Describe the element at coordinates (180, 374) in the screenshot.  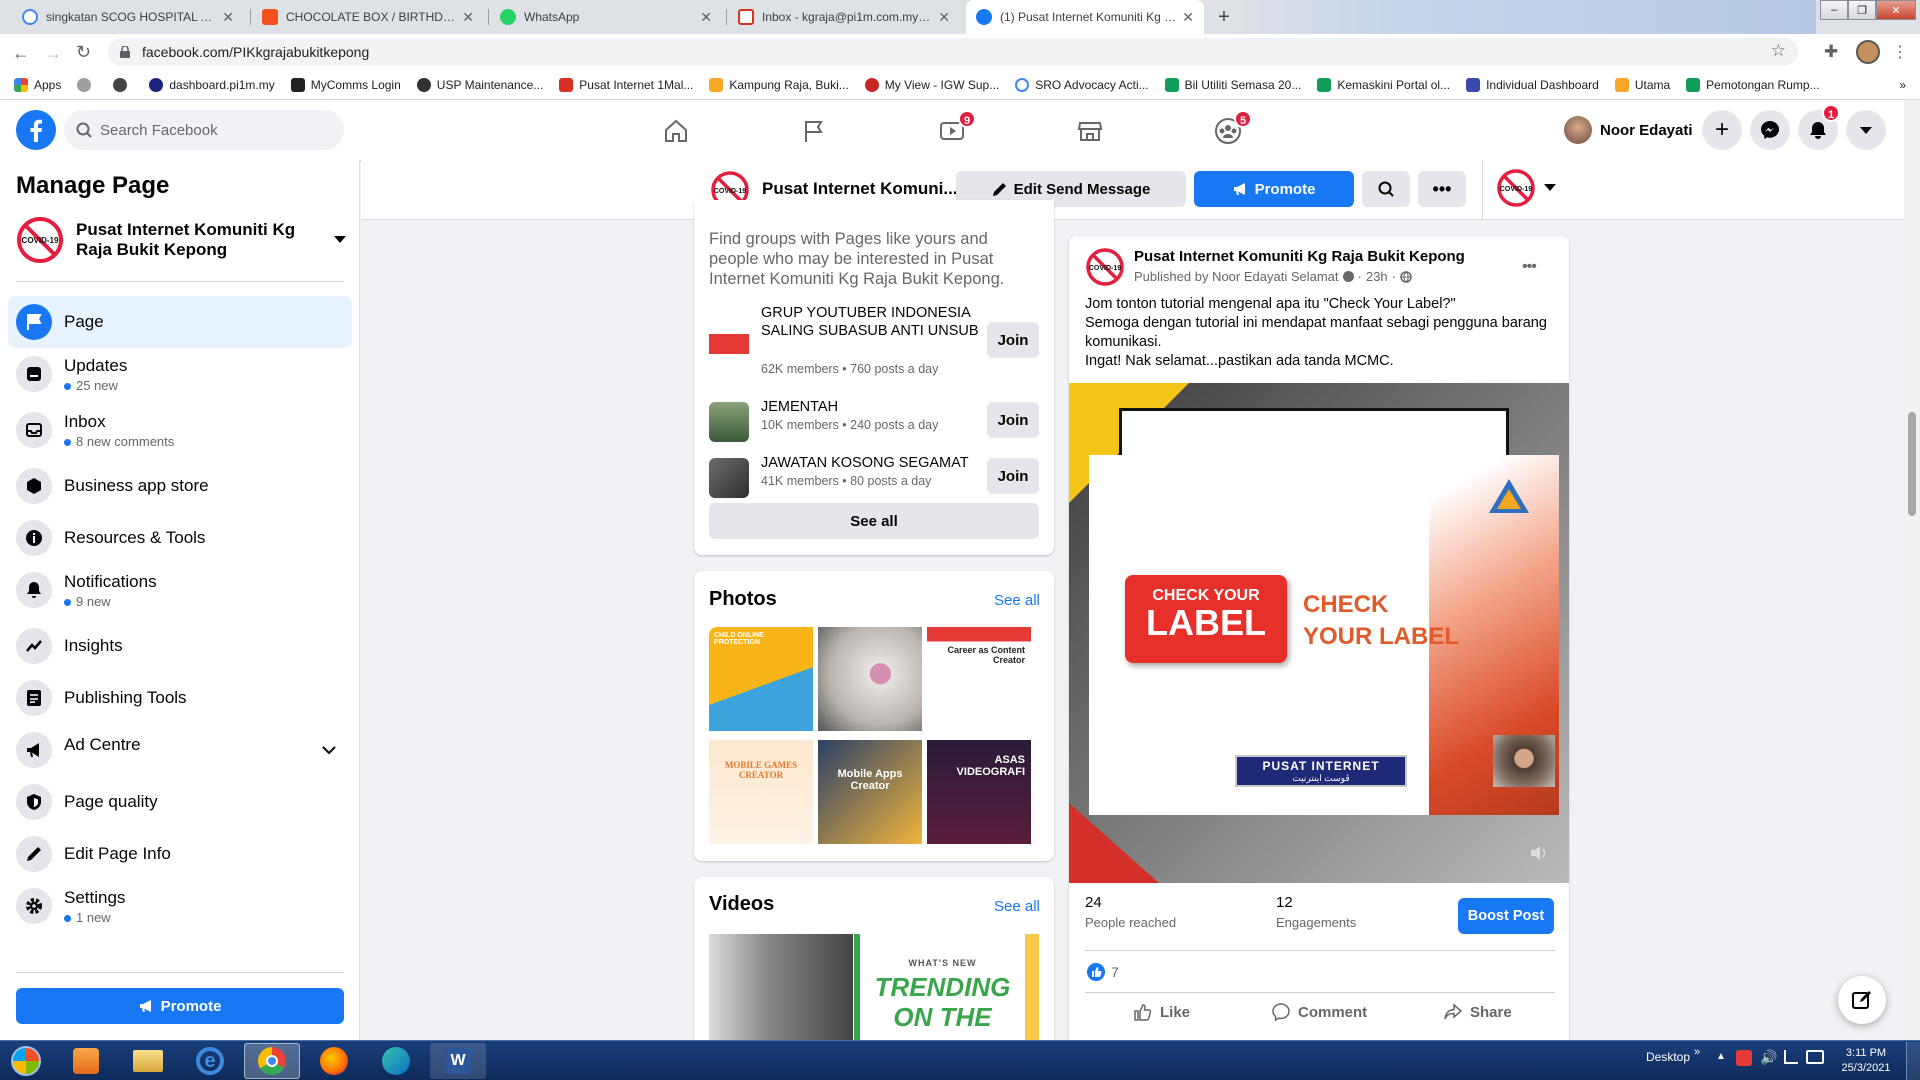
I see `sidebar-item-updates: Updates 25 new` at that location.